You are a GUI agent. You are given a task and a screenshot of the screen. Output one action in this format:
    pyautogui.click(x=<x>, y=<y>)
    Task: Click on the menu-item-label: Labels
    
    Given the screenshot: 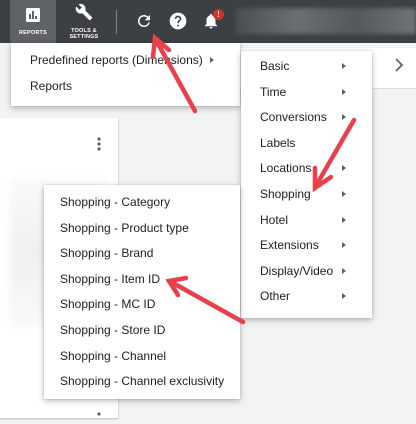 What is the action you would take?
    pyautogui.click(x=278, y=142)
    